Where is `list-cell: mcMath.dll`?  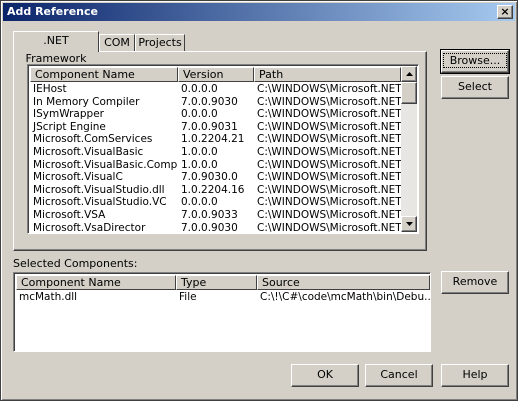 list-cell: mcMath.dll is located at coordinates (48, 297).